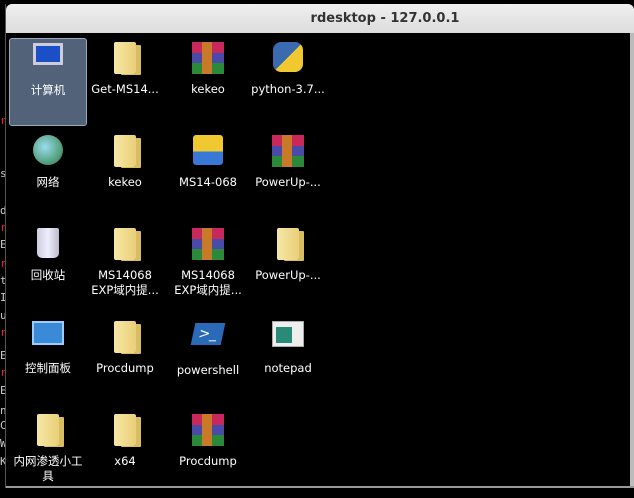 The width and height of the screenshot is (634, 498). I want to click on computer-icon, so click(48, 60).